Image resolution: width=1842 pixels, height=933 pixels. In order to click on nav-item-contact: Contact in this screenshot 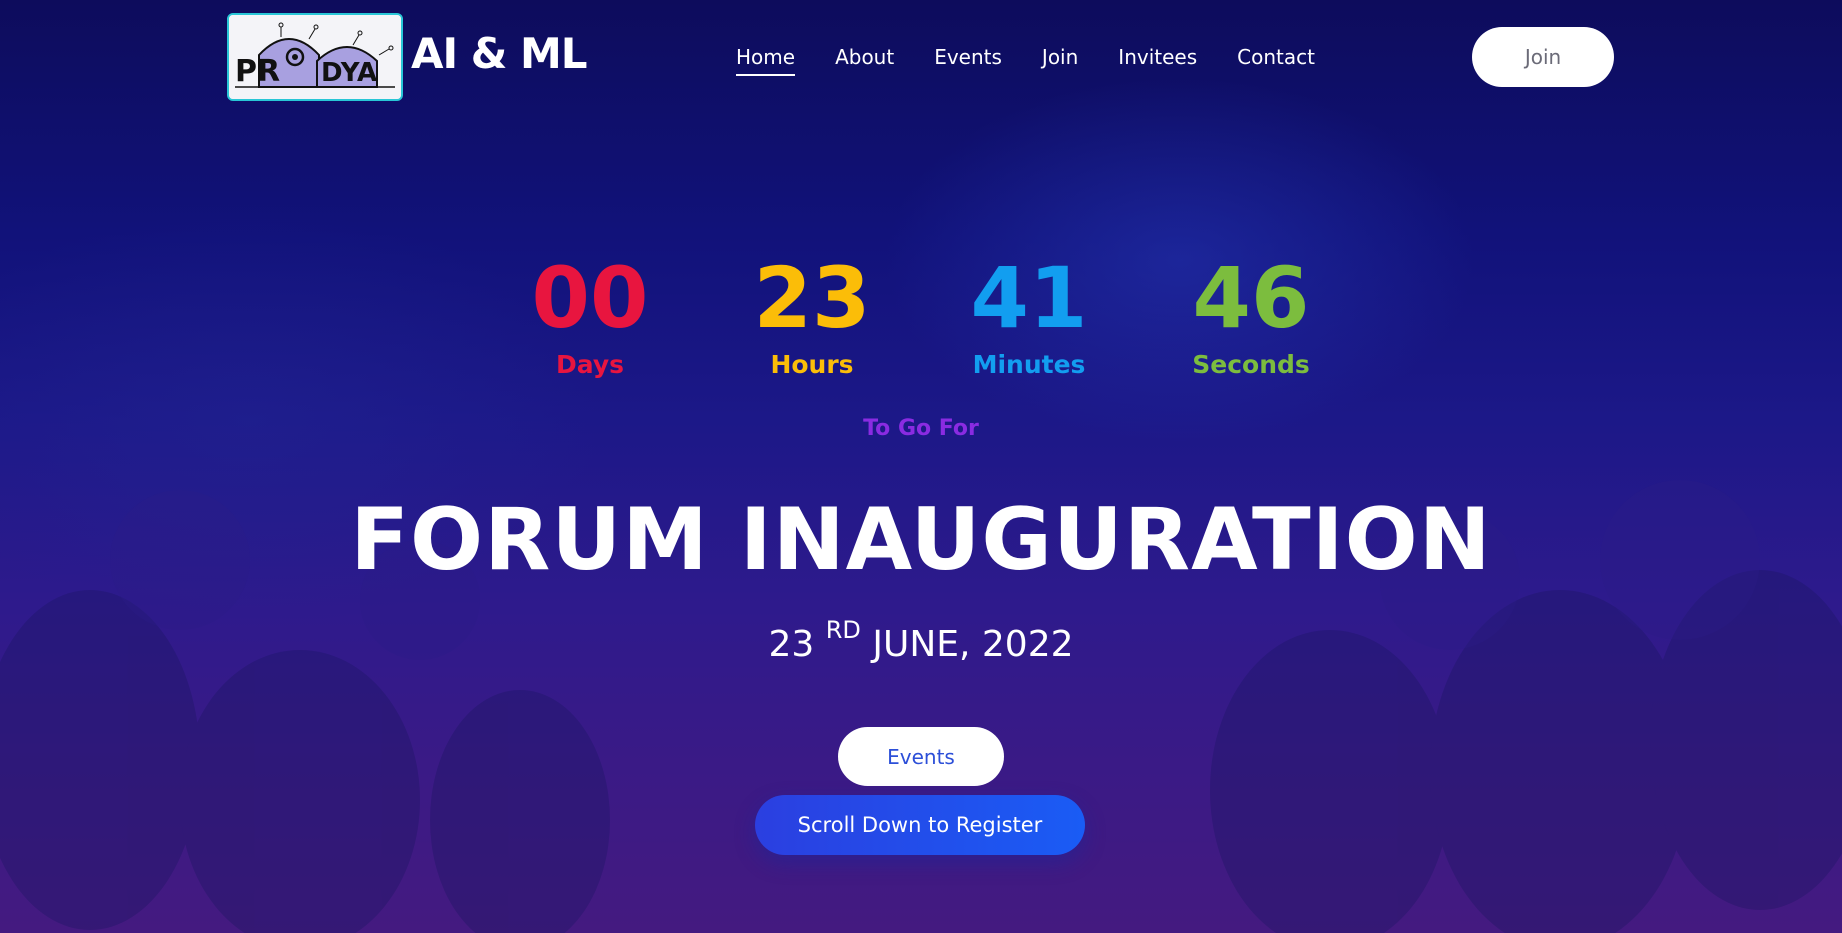, I will do `click(1276, 57)`.